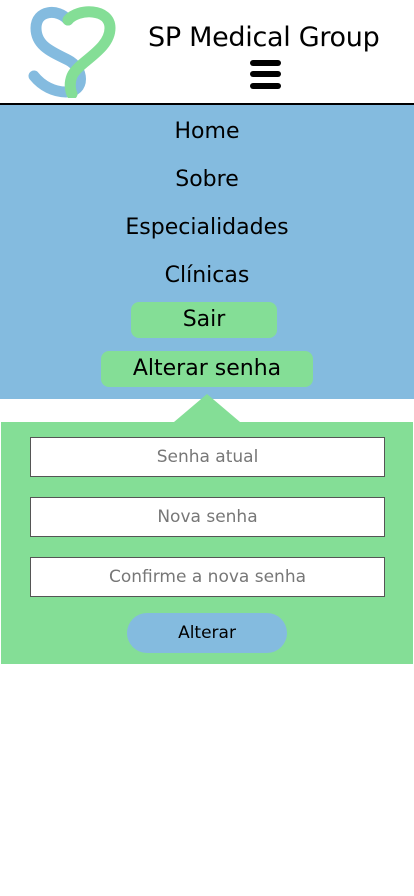 The width and height of the screenshot is (414, 896). I want to click on change-password-button: Alterar senha, so click(207, 369).